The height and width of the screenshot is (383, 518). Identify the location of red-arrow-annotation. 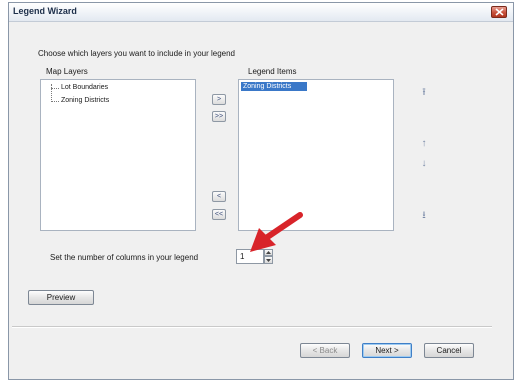
(276, 232).